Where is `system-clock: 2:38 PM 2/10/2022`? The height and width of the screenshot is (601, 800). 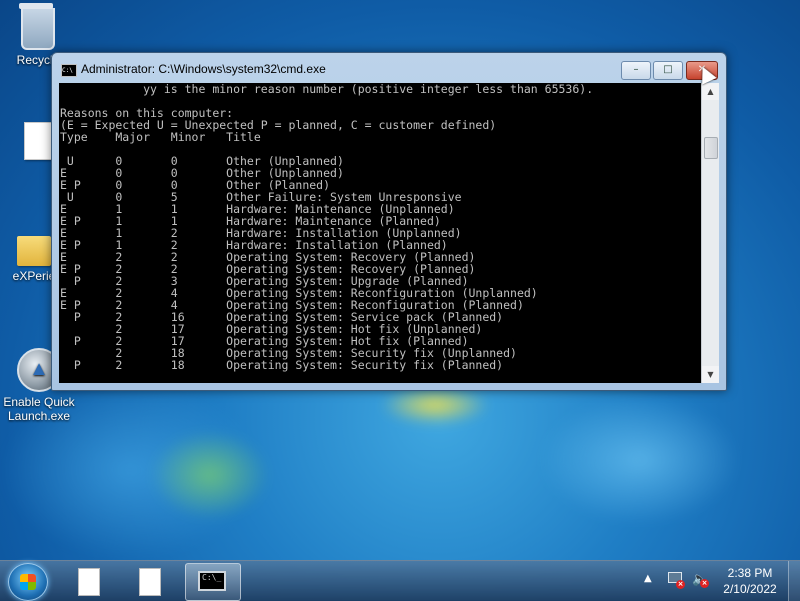
system-clock: 2:38 PM 2/10/2022 is located at coordinates (750, 581).